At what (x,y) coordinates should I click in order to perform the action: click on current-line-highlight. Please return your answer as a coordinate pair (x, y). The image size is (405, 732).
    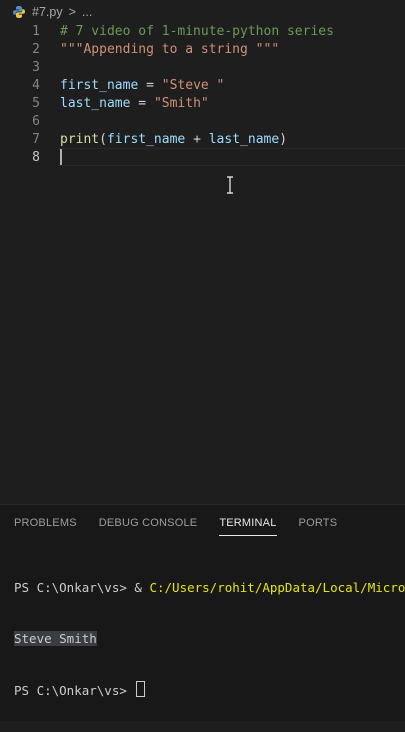
    Looking at the image, I should click on (231, 157).